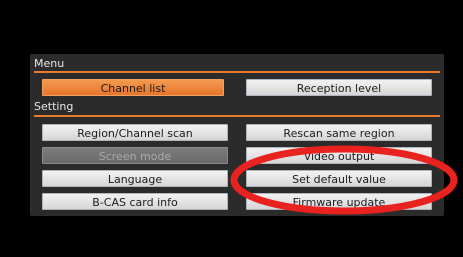 The height and width of the screenshot is (257, 463). Describe the element at coordinates (339, 132) in the screenshot. I see `rescan-same-region-button: Rescan same region` at that location.